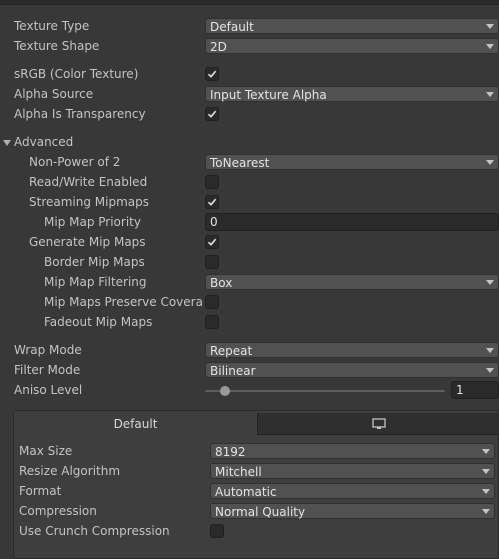 The image size is (499, 559). I want to click on crunch-compression-checkbox, so click(217, 531).